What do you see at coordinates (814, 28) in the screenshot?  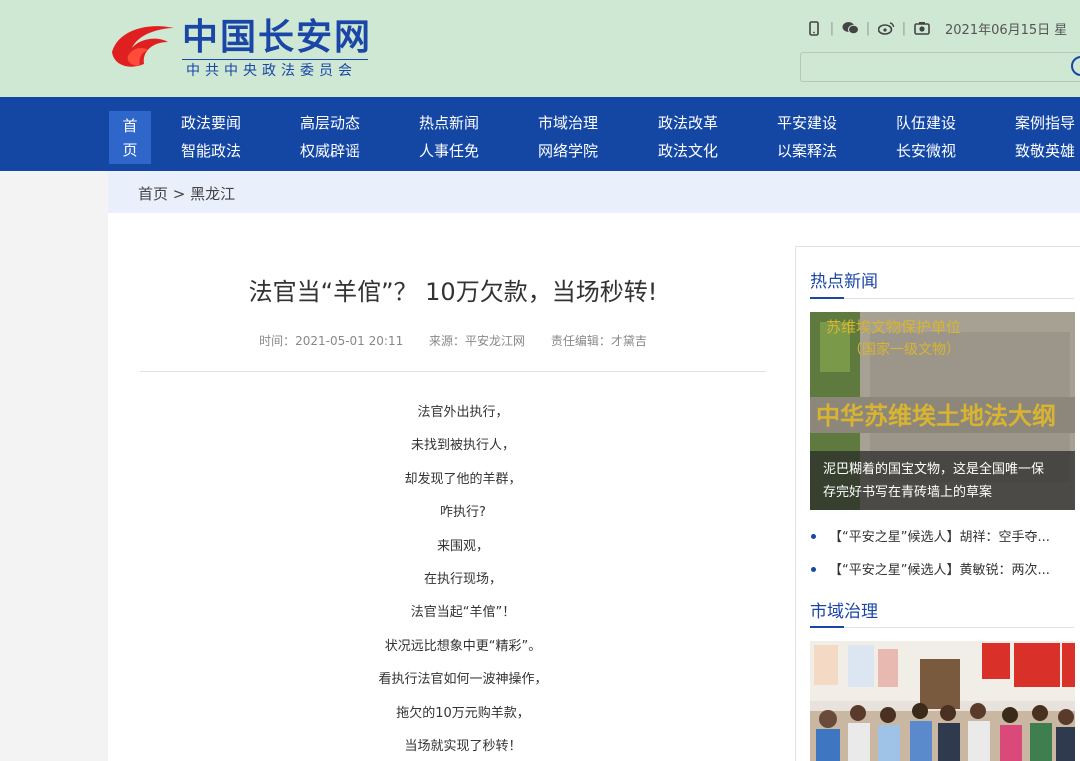 I see `mobile-icon` at bounding box center [814, 28].